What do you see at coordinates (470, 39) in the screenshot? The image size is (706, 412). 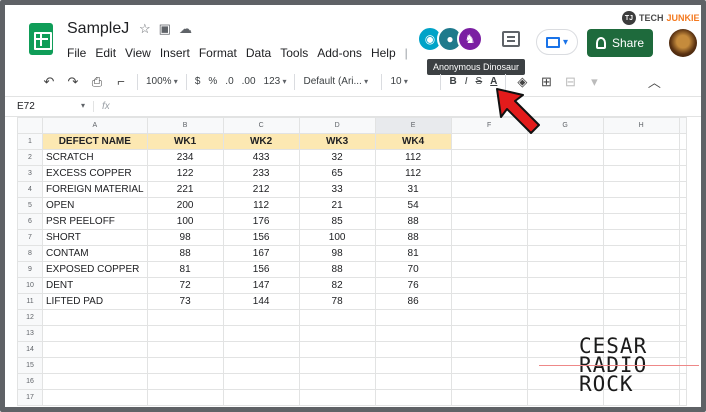 I see `anonymous-dinosaur-avatar-icon: ♞` at bounding box center [470, 39].